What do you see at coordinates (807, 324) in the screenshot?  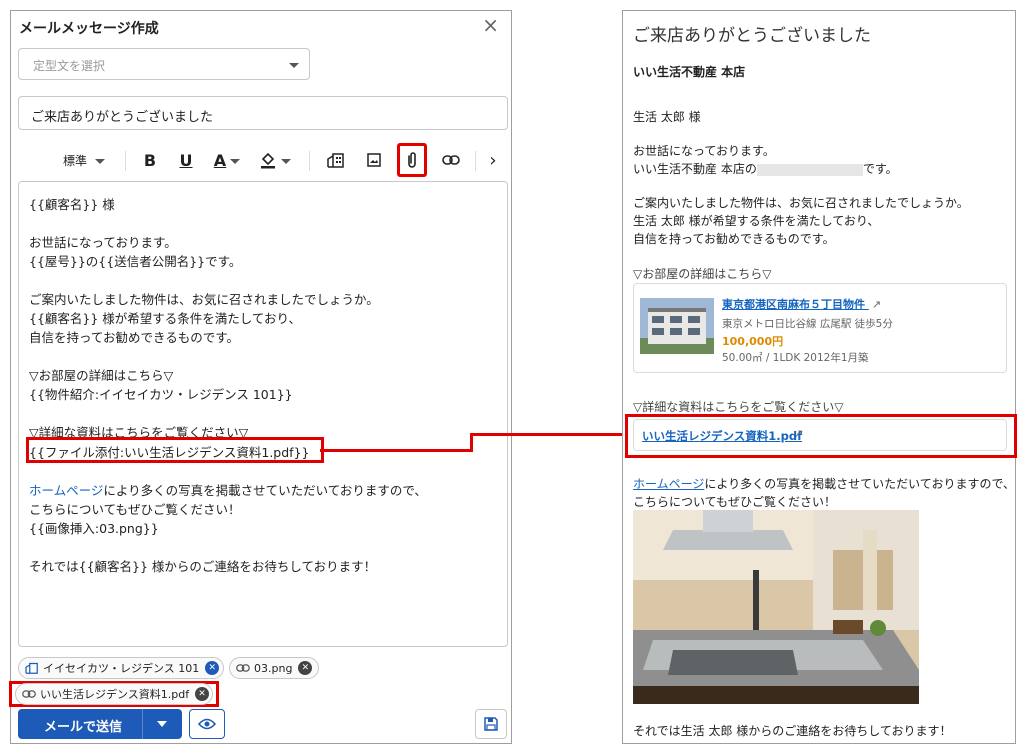 I see `property-access: 東京メトロ日比谷線 広尾駅 徒歩5分` at bounding box center [807, 324].